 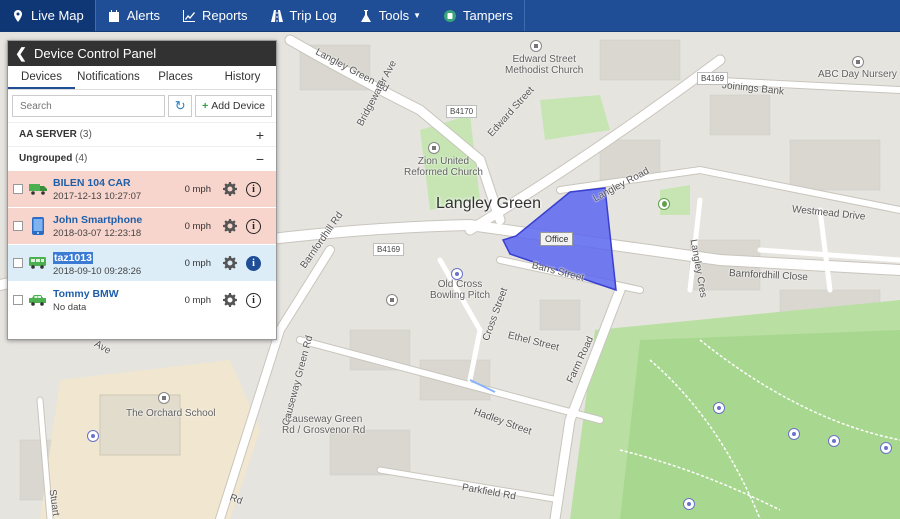 I want to click on chart-icon, so click(x=188, y=15).